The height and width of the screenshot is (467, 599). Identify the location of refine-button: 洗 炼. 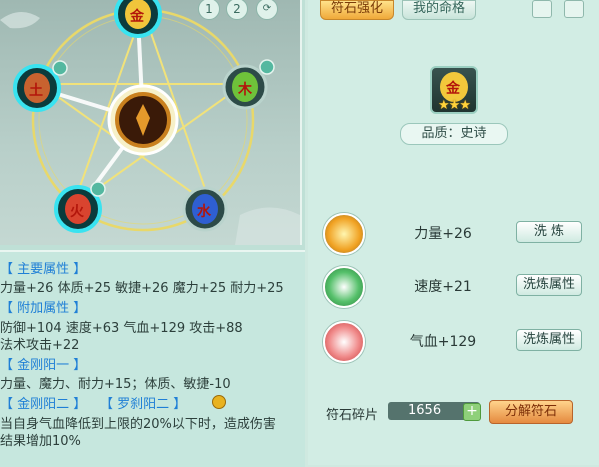
(549, 232).